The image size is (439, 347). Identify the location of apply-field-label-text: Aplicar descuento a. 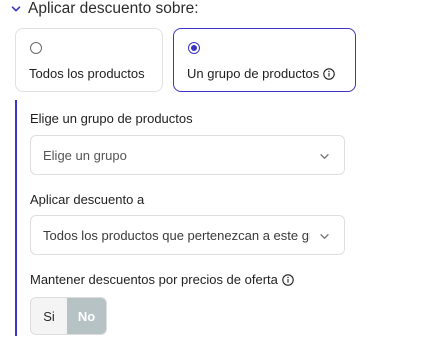
(87, 199).